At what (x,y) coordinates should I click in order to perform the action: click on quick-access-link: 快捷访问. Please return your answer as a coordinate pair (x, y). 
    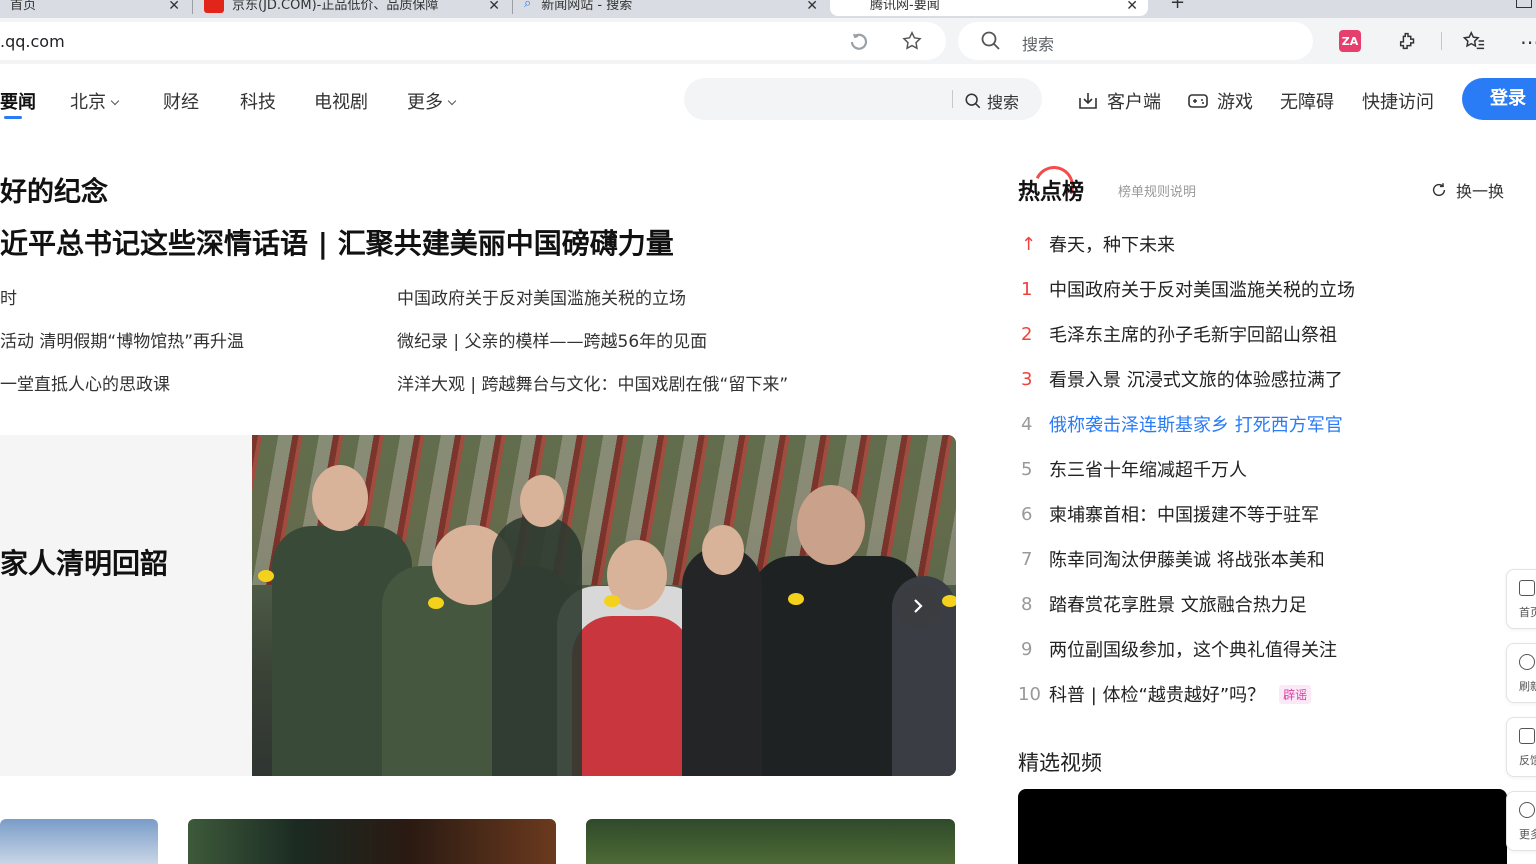
    Looking at the image, I should click on (1398, 101).